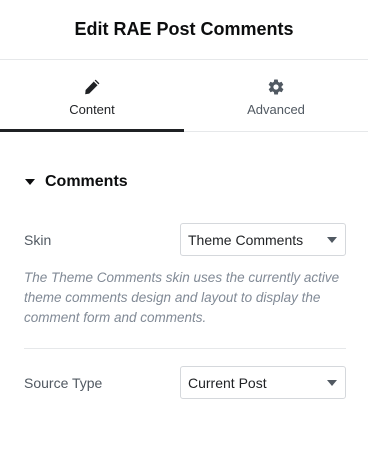 The image size is (368, 453). What do you see at coordinates (185, 182) in the screenshot?
I see `comments-section-toggle: Comments` at bounding box center [185, 182].